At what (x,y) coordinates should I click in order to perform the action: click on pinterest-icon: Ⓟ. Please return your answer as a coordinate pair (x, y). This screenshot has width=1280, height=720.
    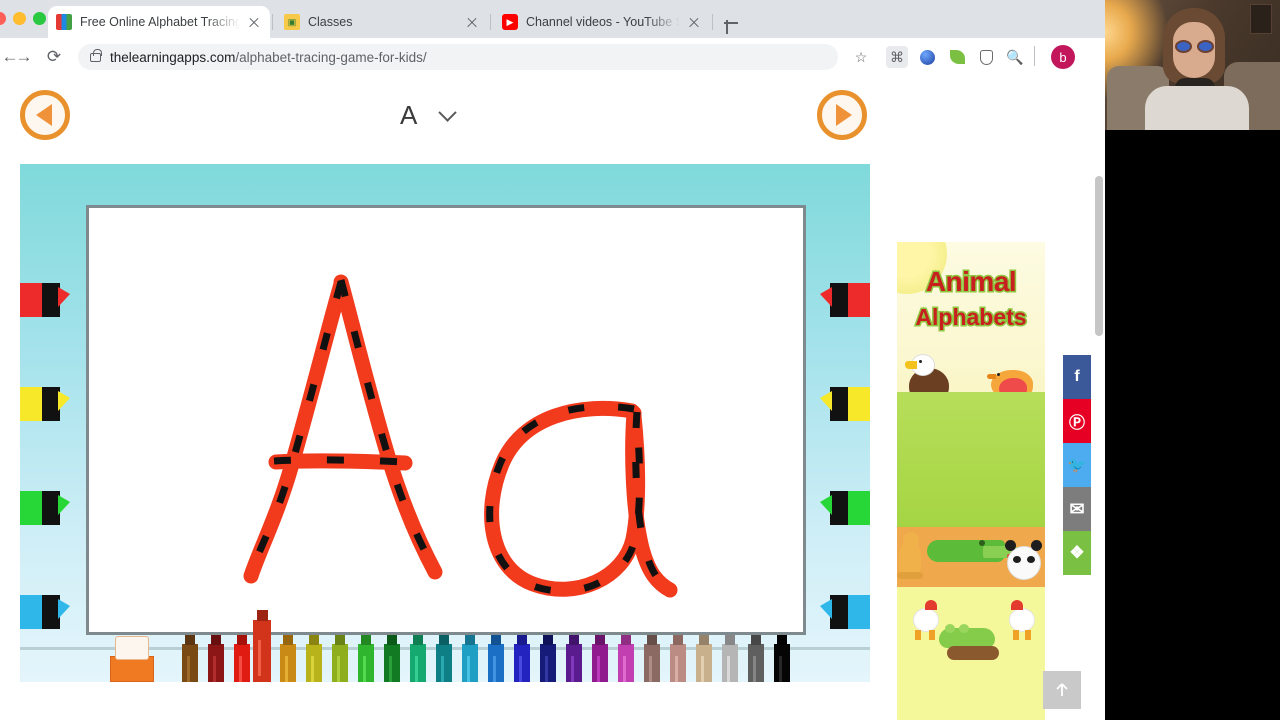
    Looking at the image, I should click on (1076, 423).